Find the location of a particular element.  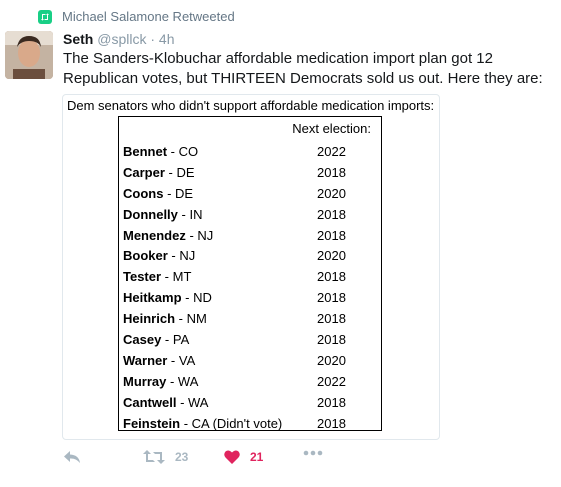

senator-name-cell: Booker - NJ is located at coordinates (159, 256).